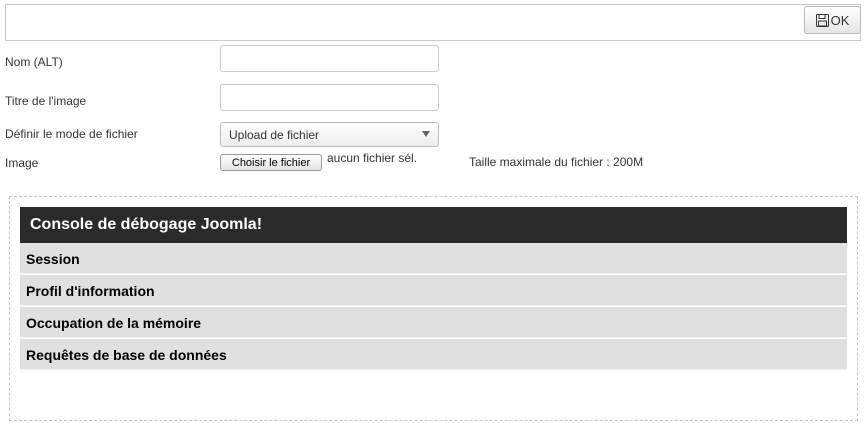  Describe the element at coordinates (433, 225) in the screenshot. I see `debug-console-title: Console de débogage Joomla!` at that location.